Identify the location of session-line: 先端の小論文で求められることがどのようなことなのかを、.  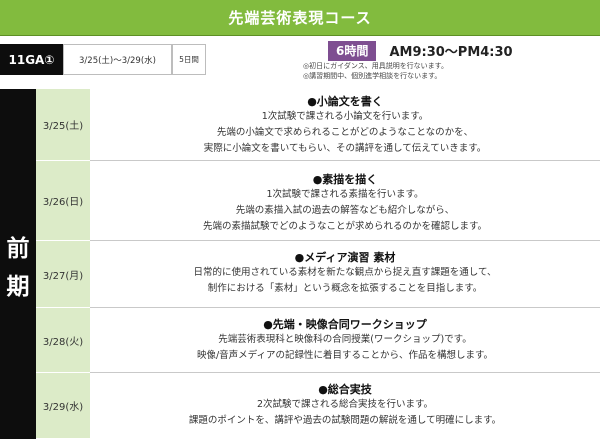
(345, 132).